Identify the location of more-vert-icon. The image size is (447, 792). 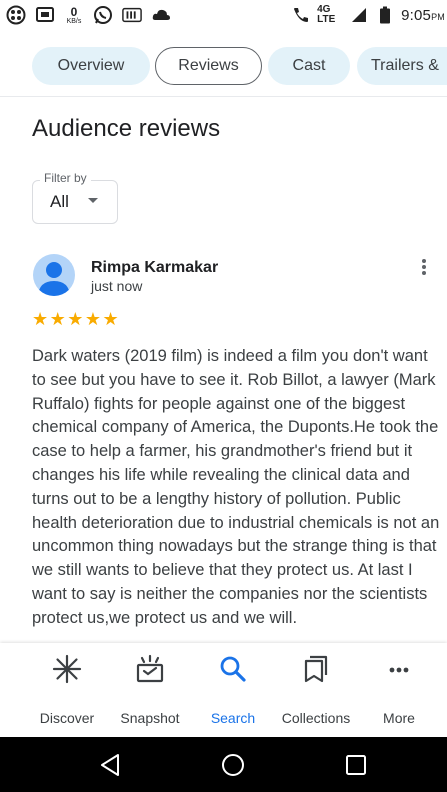
(424, 267).